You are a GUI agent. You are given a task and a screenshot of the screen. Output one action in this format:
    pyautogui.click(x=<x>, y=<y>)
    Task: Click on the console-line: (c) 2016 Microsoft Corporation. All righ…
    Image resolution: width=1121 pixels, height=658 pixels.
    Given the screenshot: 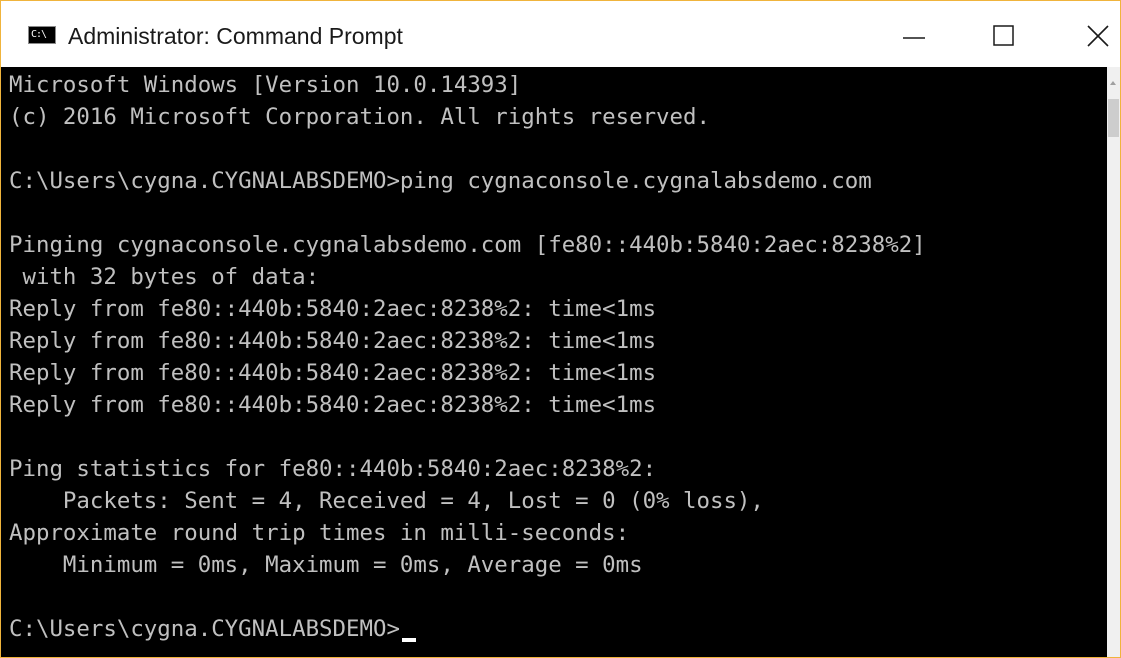 What is the action you would take?
    pyautogui.click(x=359, y=117)
    